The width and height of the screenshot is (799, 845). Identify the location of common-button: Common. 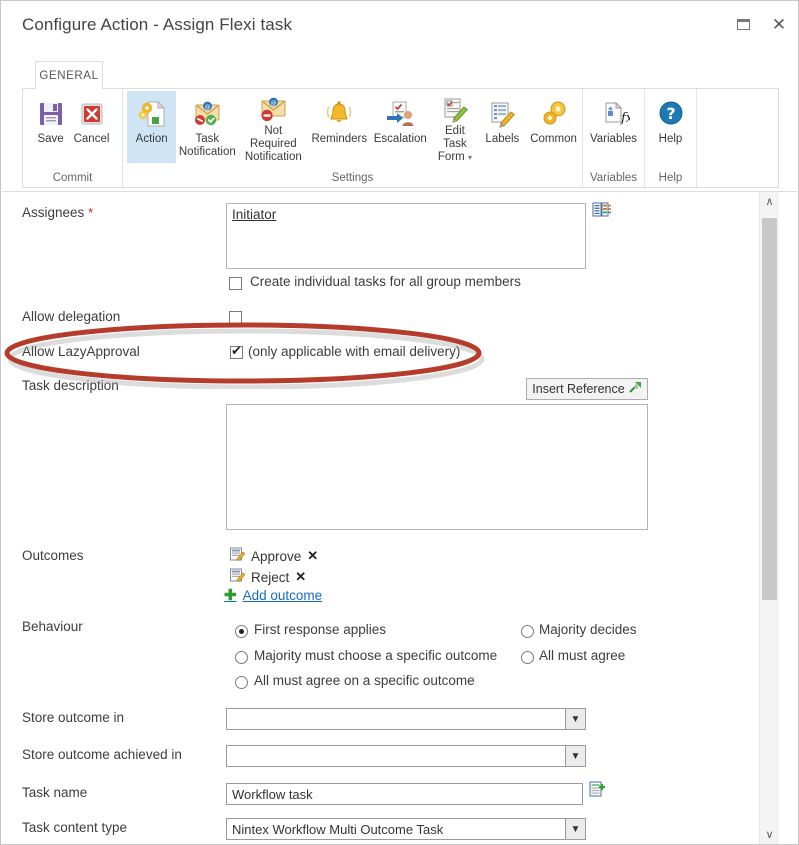
(553, 127).